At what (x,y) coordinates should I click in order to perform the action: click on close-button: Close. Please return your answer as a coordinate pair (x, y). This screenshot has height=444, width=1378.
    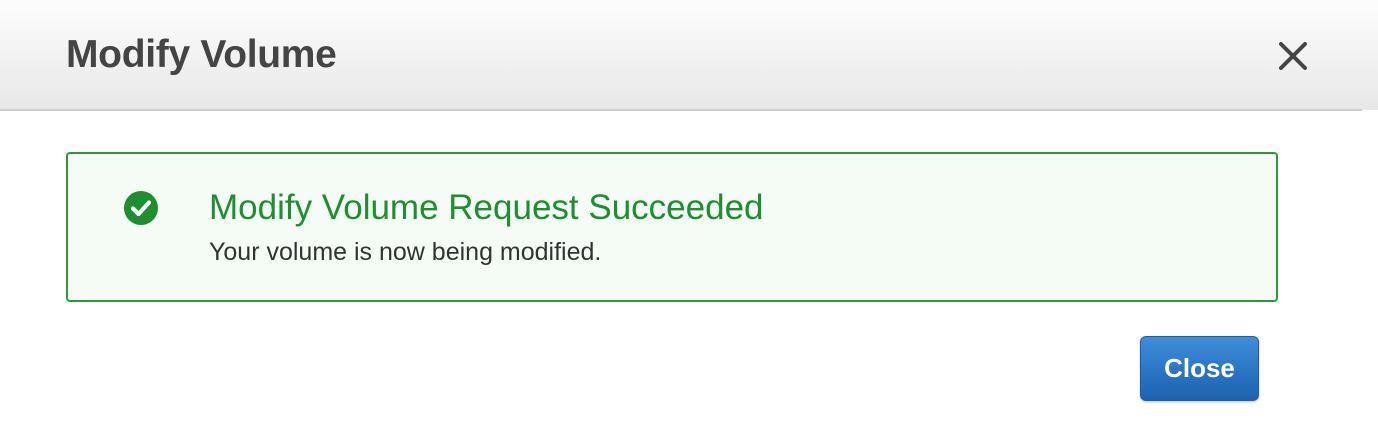
    Looking at the image, I should click on (1199, 368).